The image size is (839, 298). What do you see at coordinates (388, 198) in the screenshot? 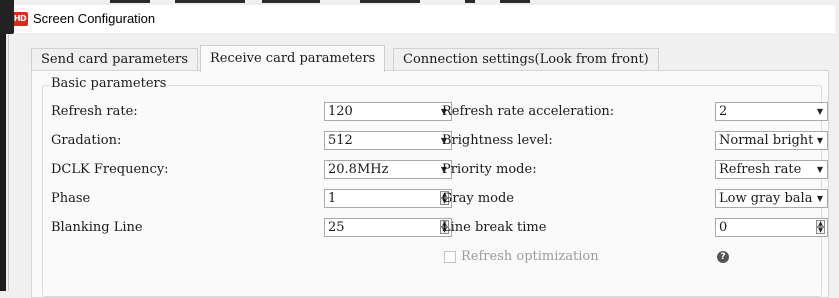
I see `phase-spinbox: 1 ▲ ▼` at bounding box center [388, 198].